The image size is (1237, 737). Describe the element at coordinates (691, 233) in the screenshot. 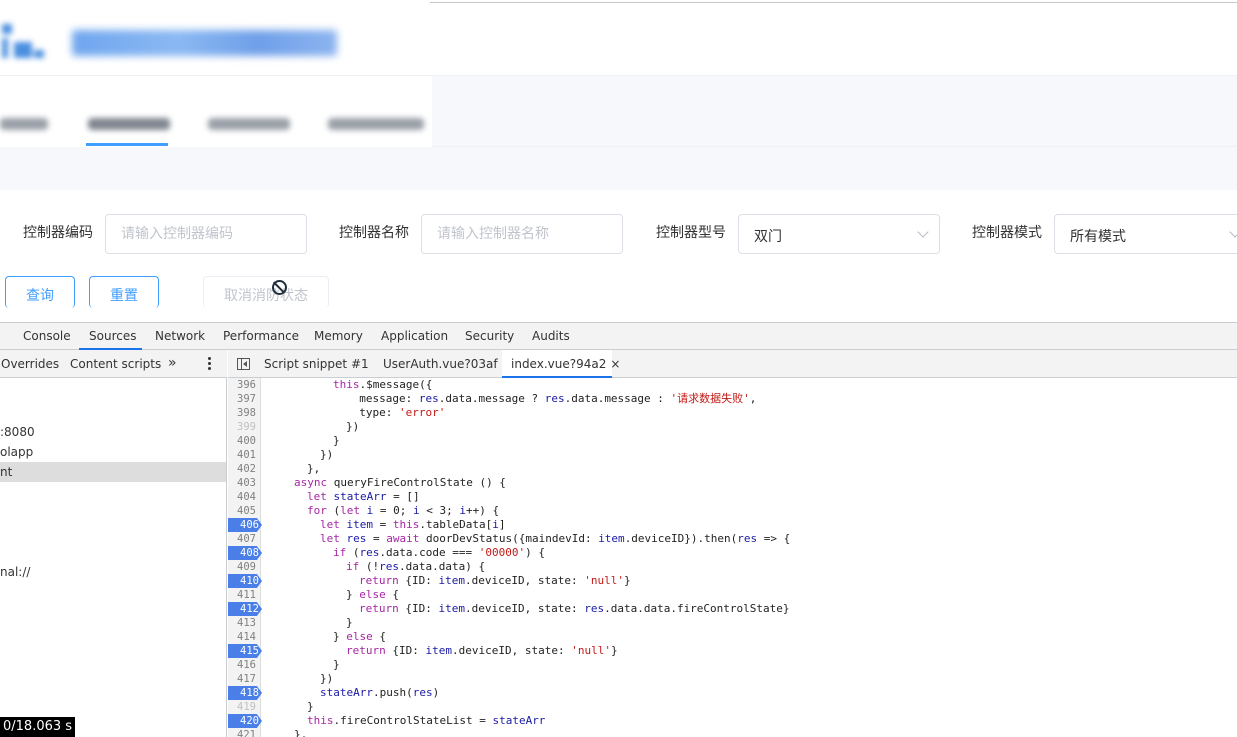

I see `controller-model-label: 控制器型号` at that location.